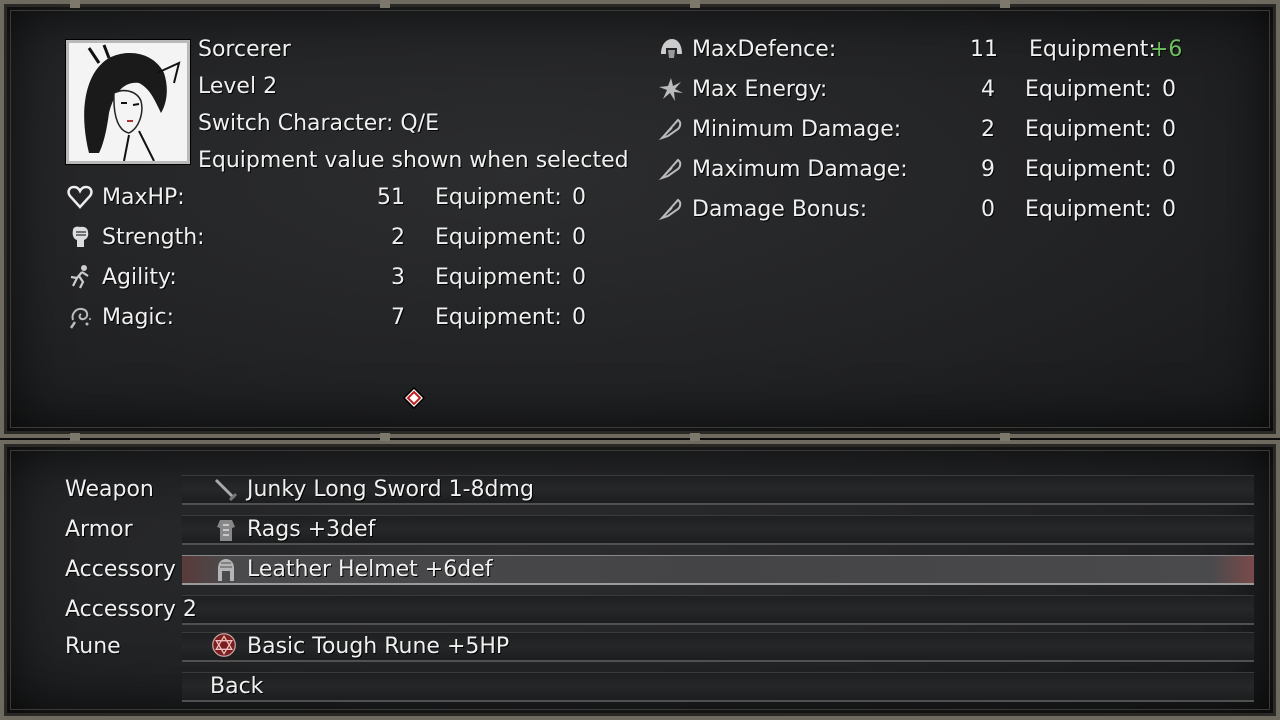 The width and height of the screenshot is (1280, 720). Describe the element at coordinates (153, 237) in the screenshot. I see `stat-label-strength: Strength:` at that location.